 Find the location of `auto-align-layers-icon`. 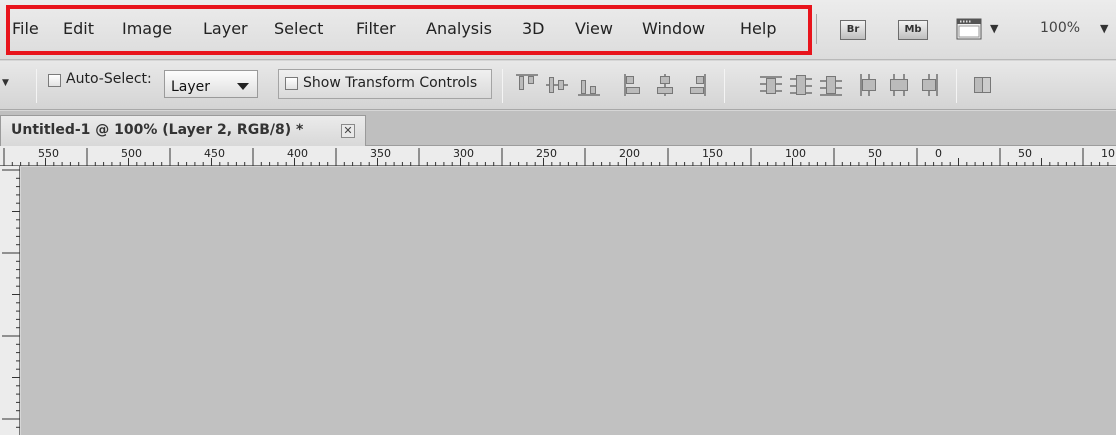

auto-align-layers-icon is located at coordinates (983, 85).